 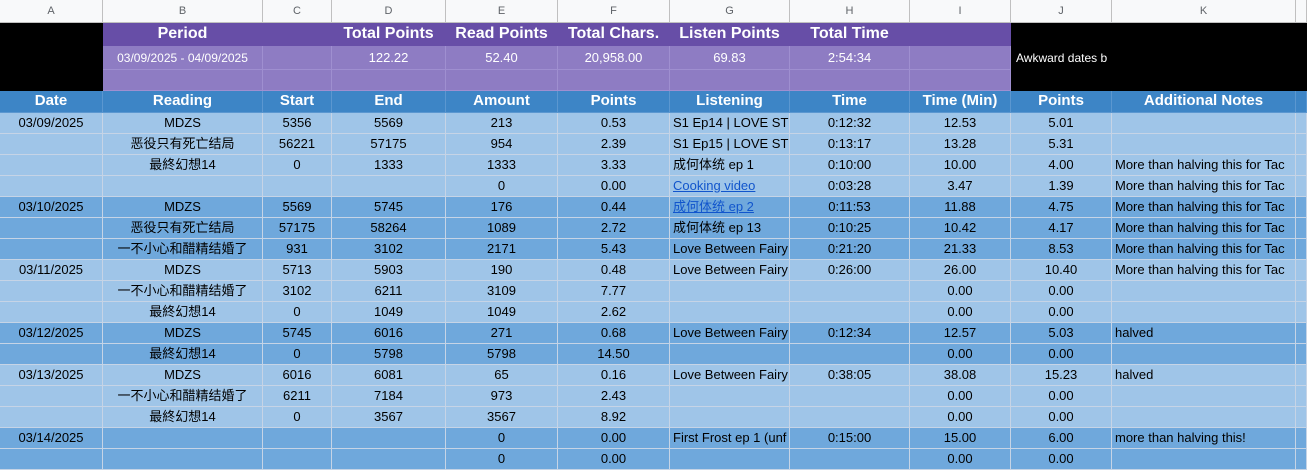 What do you see at coordinates (730, 207) in the screenshot?
I see `listening-link-cell: 成何体统 ep 2` at bounding box center [730, 207].